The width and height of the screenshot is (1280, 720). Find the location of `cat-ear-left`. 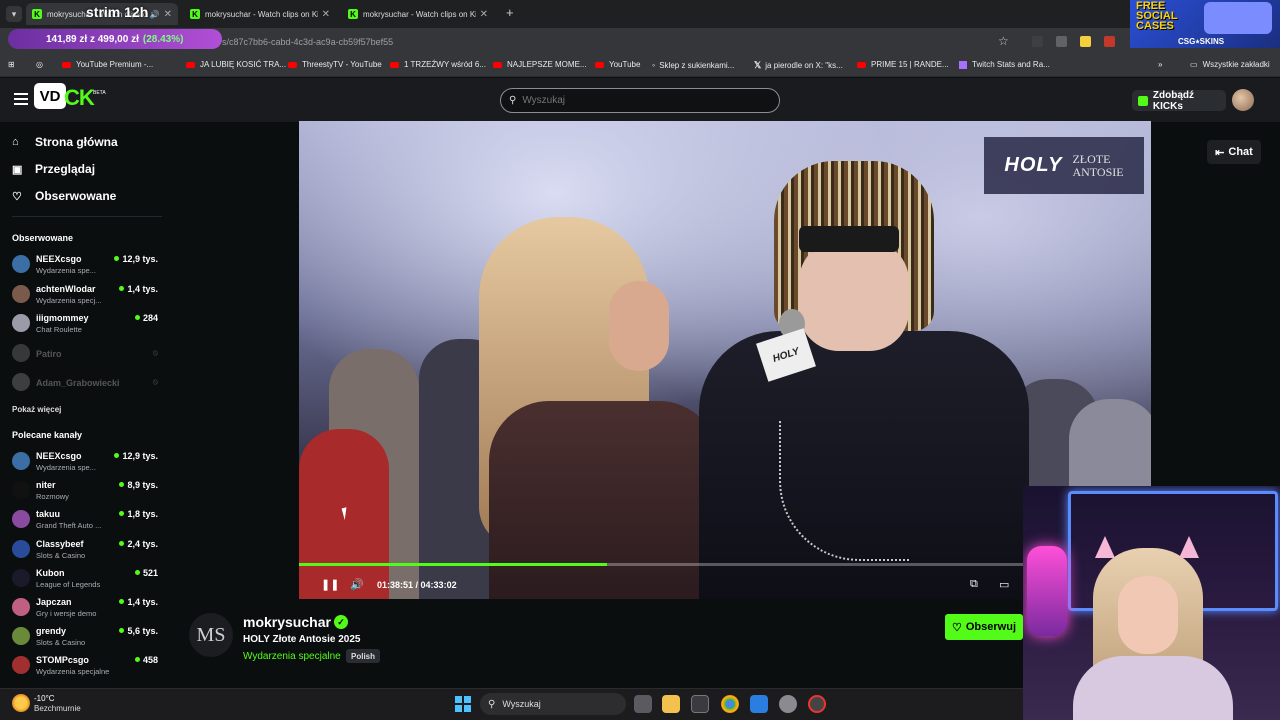

cat-ear-left is located at coordinates (1105, 547).